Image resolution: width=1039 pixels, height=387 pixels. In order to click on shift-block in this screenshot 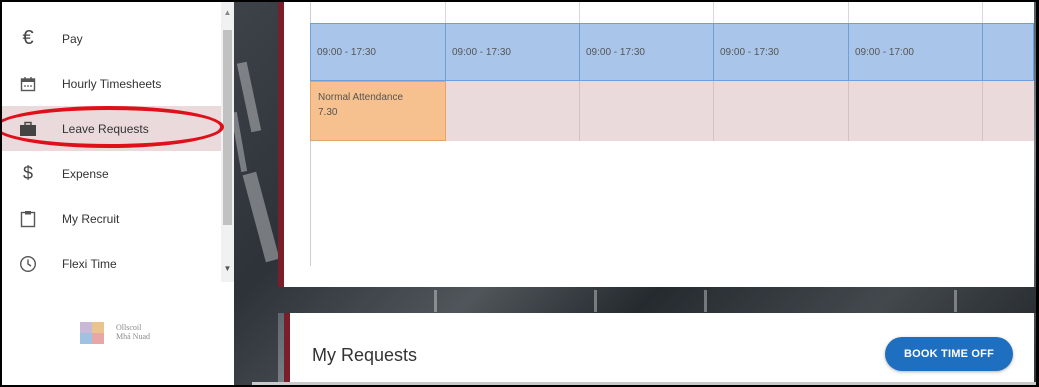, I will do `click(1008, 52)`.